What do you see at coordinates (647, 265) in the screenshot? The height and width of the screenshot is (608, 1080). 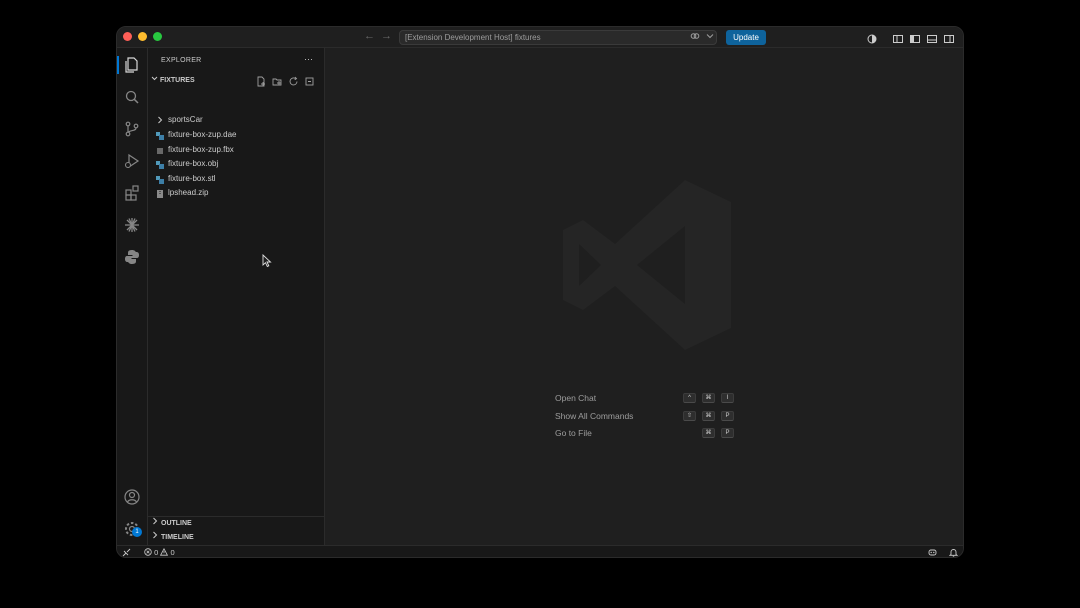 I see `vscode-watermark-logo-icon` at bounding box center [647, 265].